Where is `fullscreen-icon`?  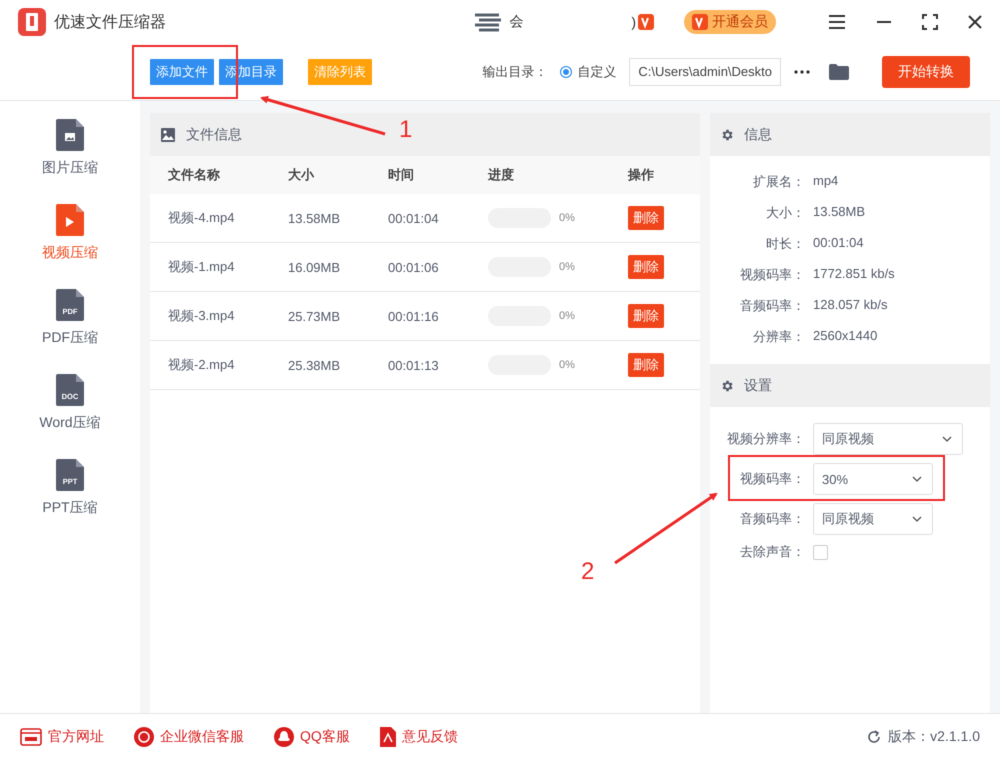 fullscreen-icon is located at coordinates (930, 22).